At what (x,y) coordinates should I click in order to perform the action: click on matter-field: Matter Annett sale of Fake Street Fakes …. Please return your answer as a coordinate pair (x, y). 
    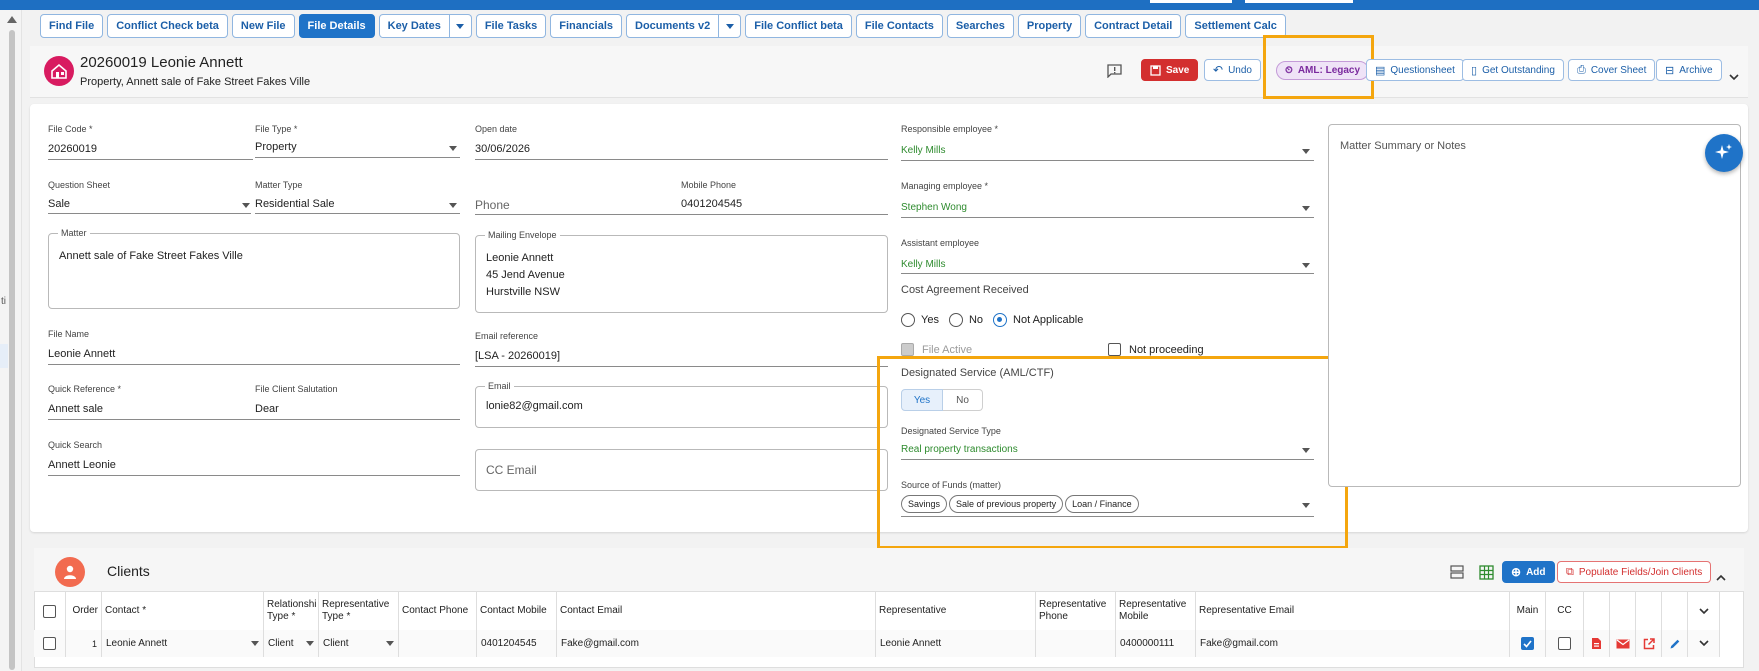
    Looking at the image, I should click on (254, 268).